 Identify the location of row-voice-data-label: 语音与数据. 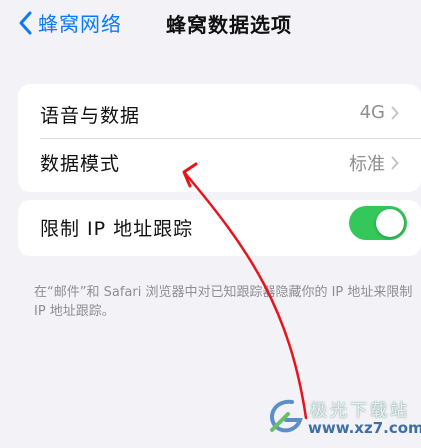
(90, 116).